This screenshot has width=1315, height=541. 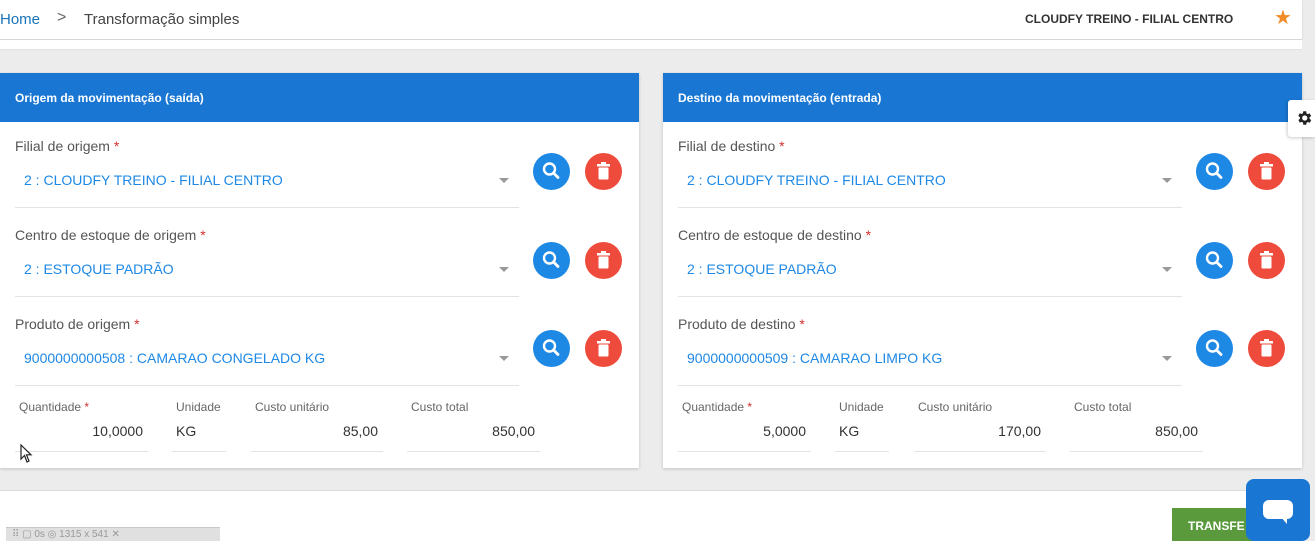 I want to click on origin-total-cost-value: 850,00, so click(x=513, y=431).